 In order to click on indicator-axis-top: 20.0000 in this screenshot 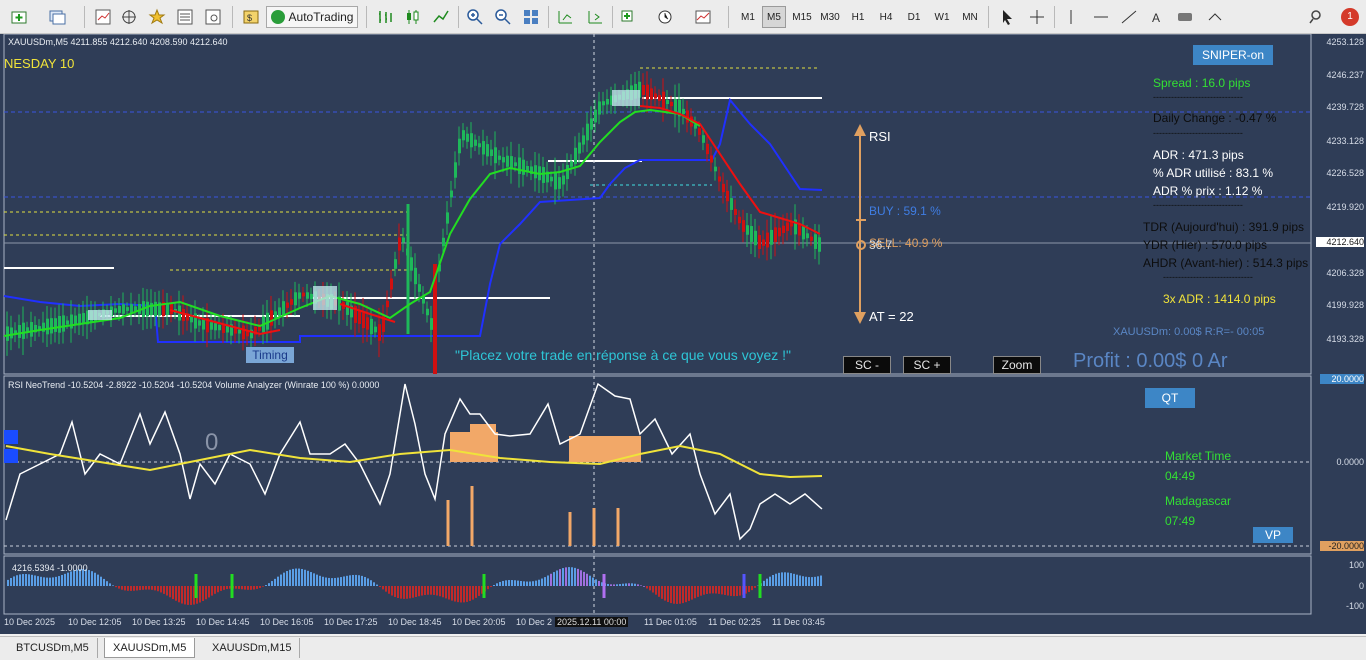, I will do `click(1342, 379)`.